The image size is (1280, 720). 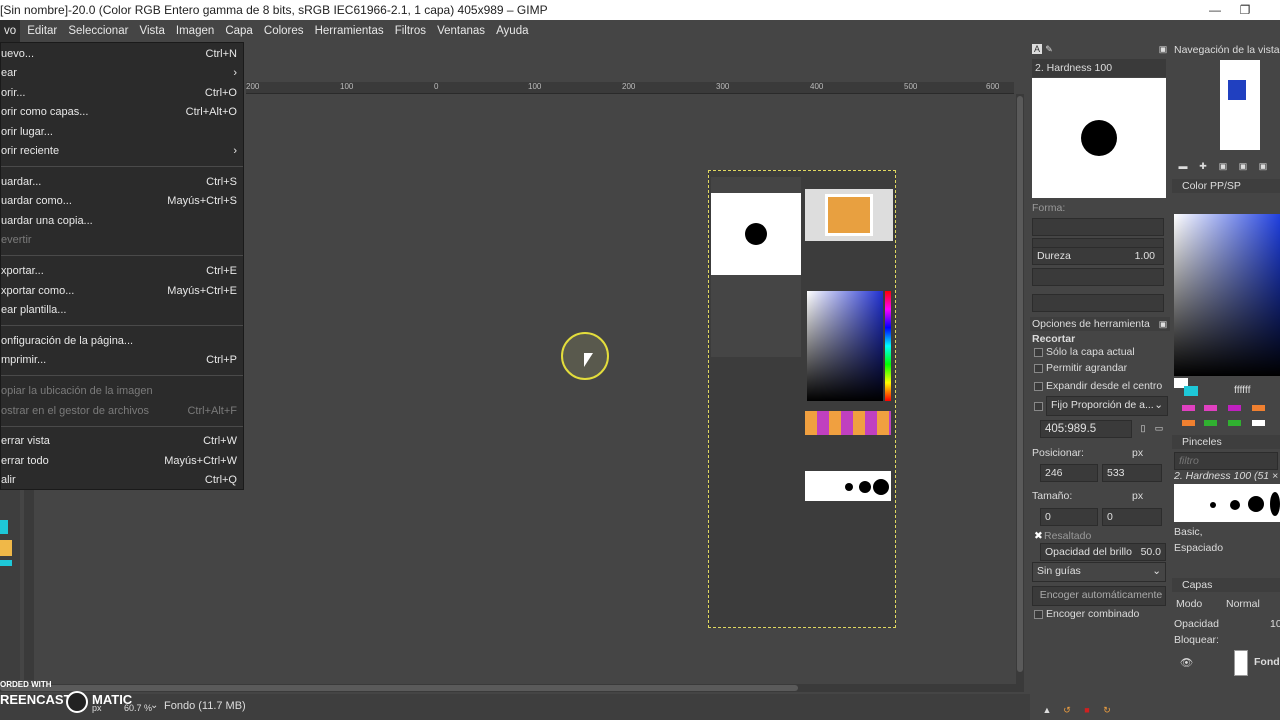 What do you see at coordinates (1245, 10) in the screenshot?
I see `maximize-icon: ❐` at bounding box center [1245, 10].